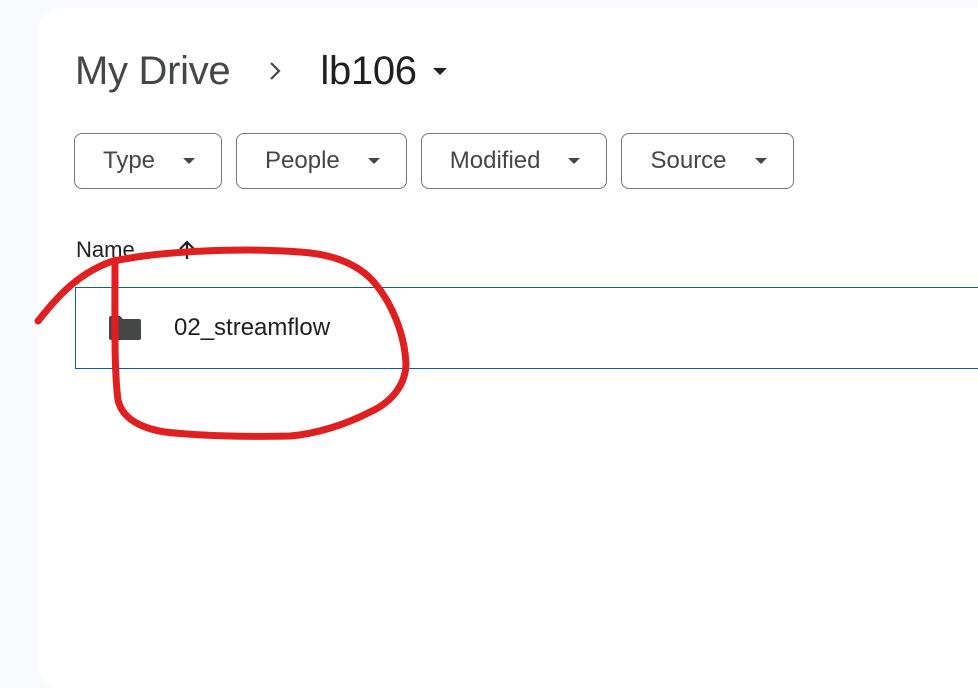 This screenshot has height=688, width=978. Describe the element at coordinates (125, 328) in the screenshot. I see `folder-icon` at that location.